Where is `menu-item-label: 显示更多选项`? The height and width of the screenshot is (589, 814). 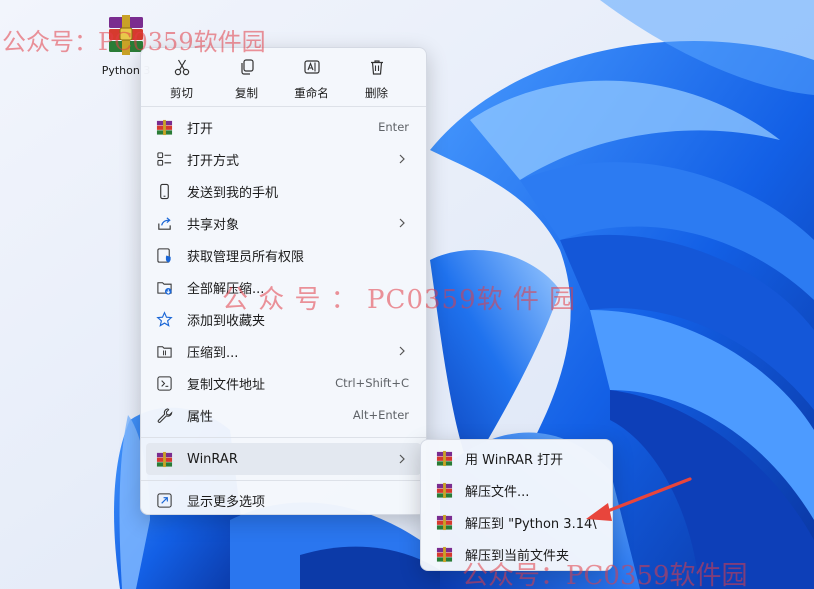 menu-item-label: 显示更多选项 is located at coordinates (226, 502).